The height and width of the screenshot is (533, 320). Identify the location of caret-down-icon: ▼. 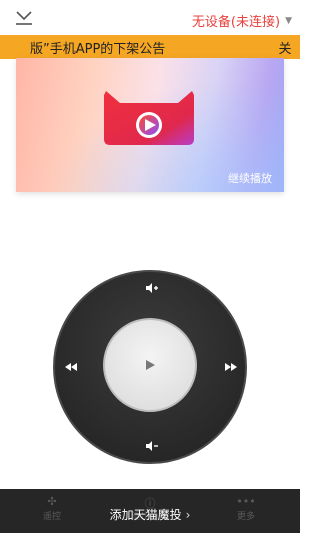
(288, 20).